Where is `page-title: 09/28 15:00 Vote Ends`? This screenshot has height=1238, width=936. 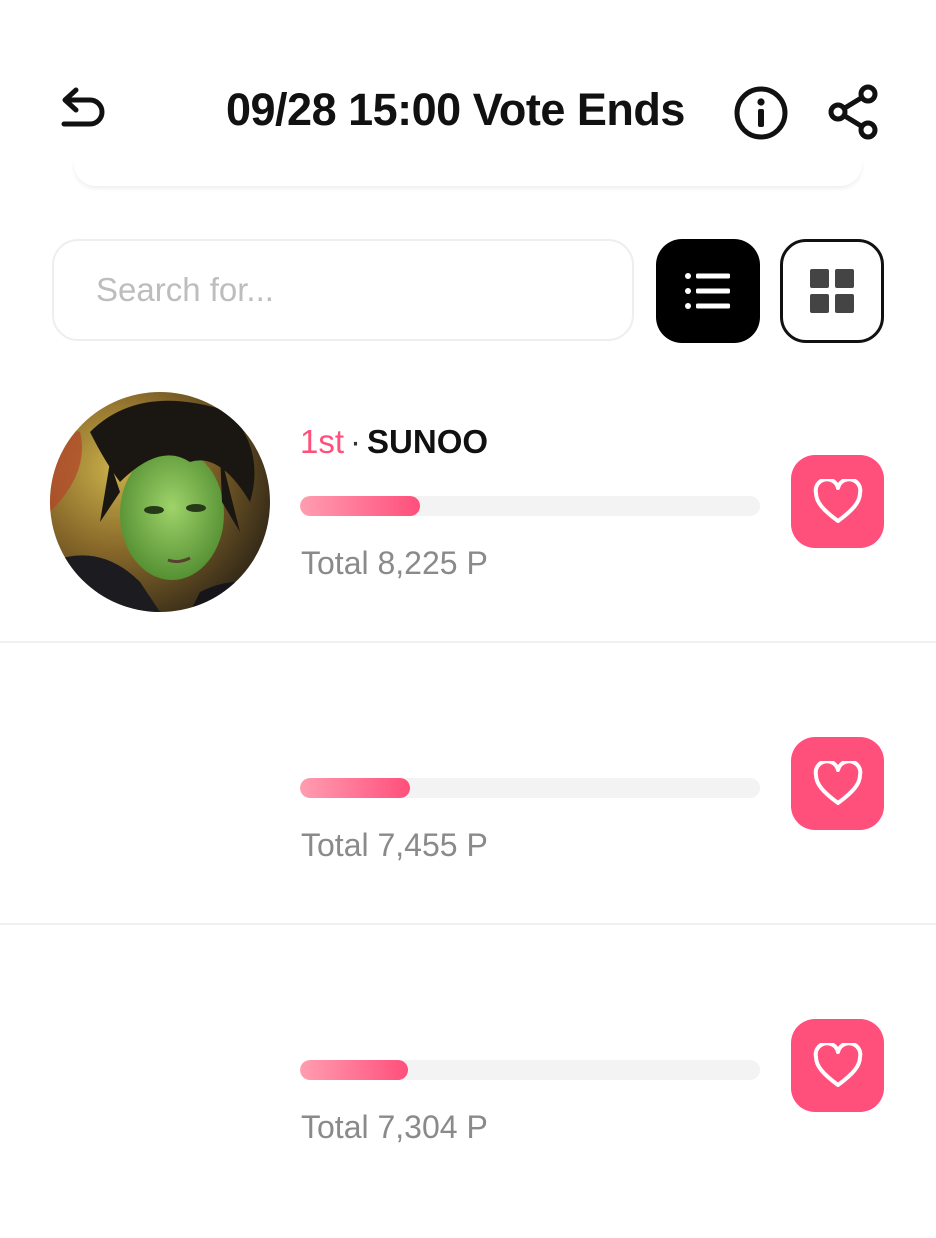 page-title: 09/28 15:00 Vote Ends is located at coordinates (455, 109).